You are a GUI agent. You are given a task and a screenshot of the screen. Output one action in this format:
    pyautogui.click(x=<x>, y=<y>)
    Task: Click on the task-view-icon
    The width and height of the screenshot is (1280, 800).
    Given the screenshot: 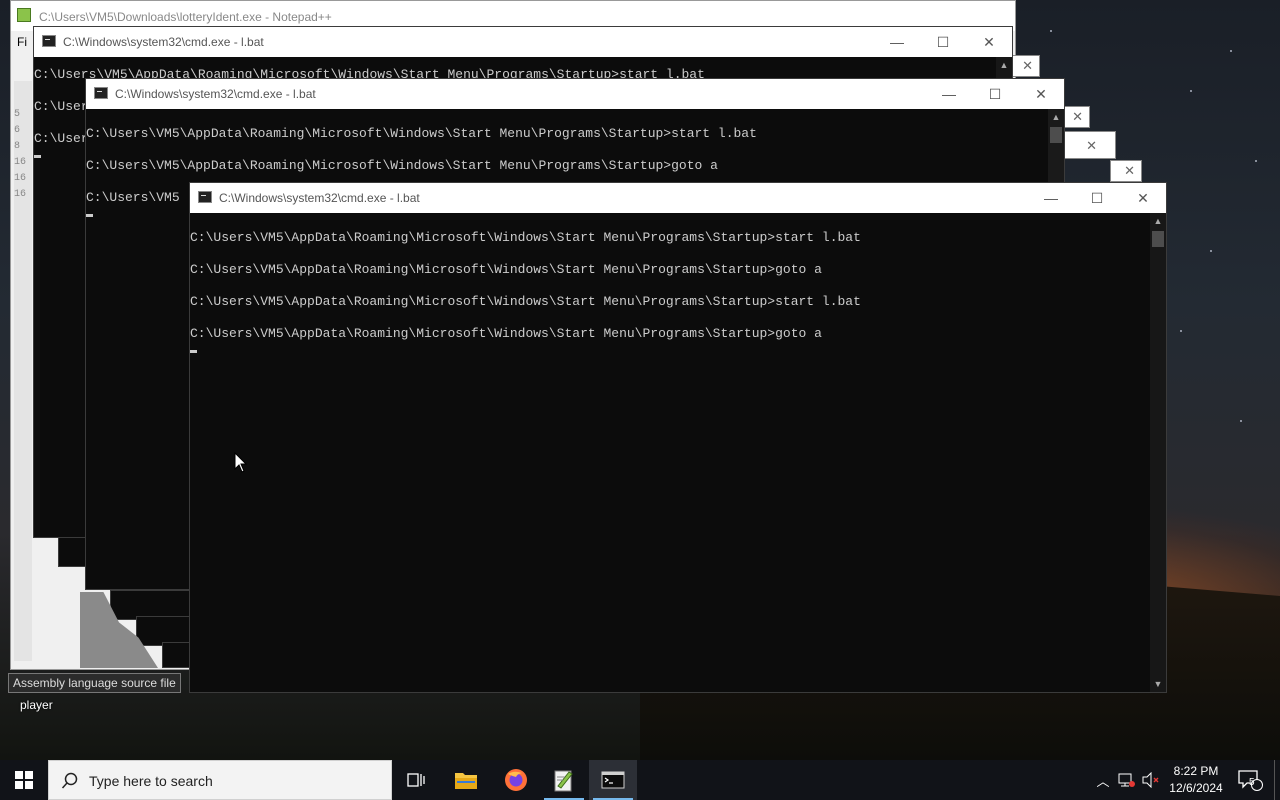 What is the action you would take?
    pyautogui.click(x=416, y=780)
    